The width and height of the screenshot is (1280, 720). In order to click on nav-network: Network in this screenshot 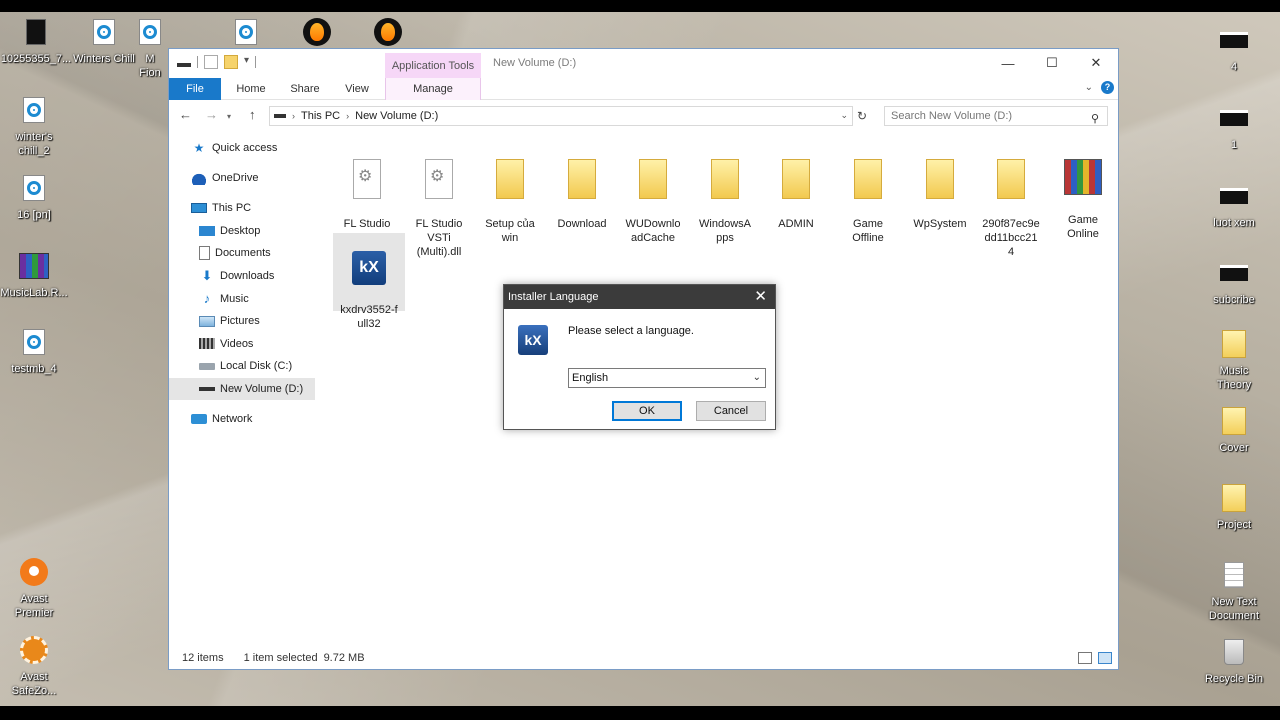, I will do `click(244, 419)`.